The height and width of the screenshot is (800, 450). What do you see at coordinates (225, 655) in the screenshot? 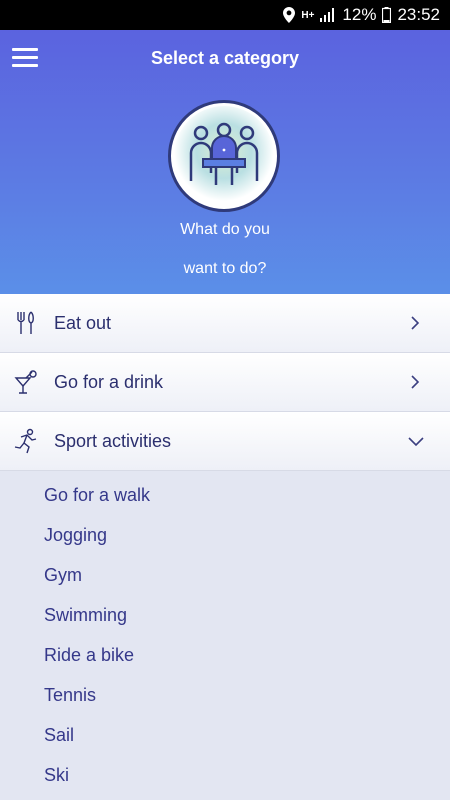
I see `sport-item-ride-a-bike: Ride a bike` at bounding box center [225, 655].